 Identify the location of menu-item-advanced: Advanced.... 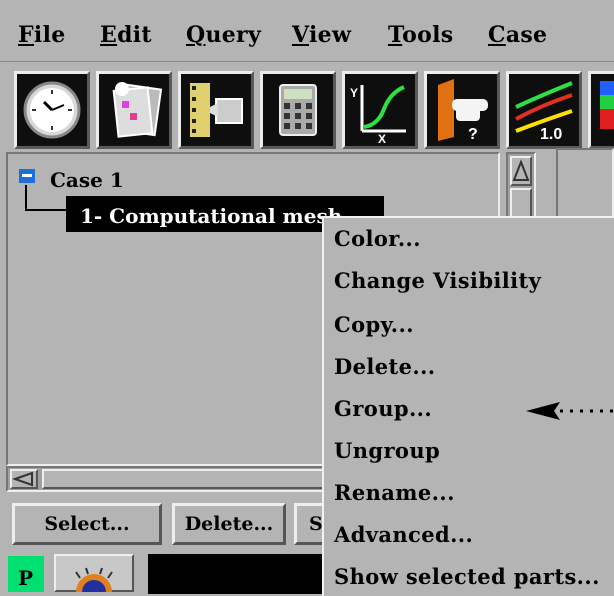
(403, 534).